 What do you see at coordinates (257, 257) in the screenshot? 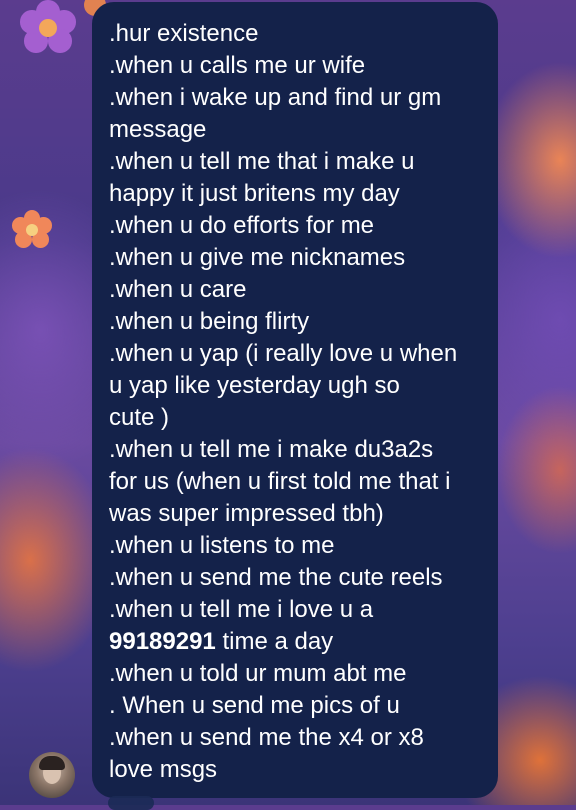
I see `message-line: .when u give me nicknames` at bounding box center [257, 257].